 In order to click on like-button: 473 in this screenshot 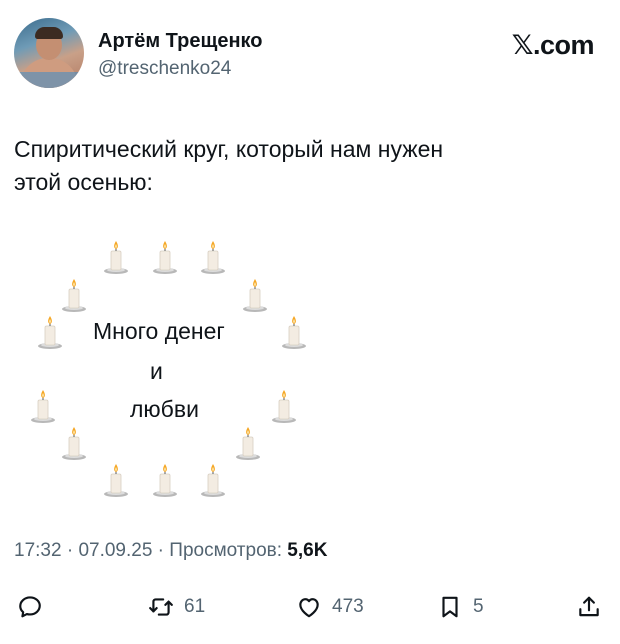, I will do `click(330, 607)`.